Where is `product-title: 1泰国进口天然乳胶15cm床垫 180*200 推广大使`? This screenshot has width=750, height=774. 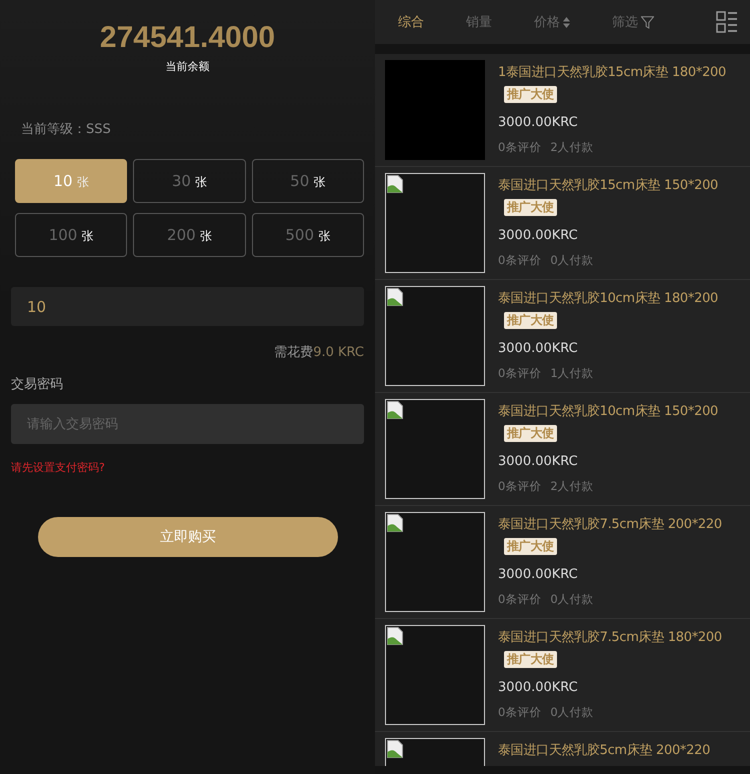
product-title: 1泰国进口天然乳胶15cm床垫 180*200 推广大使 is located at coordinates (612, 84).